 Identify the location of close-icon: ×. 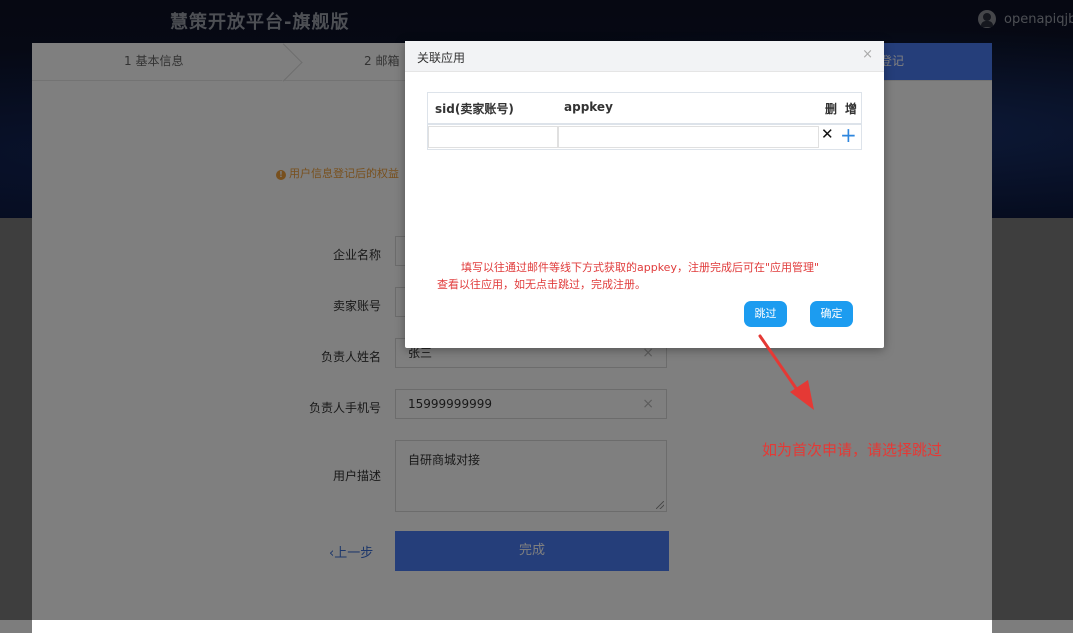
(867, 54).